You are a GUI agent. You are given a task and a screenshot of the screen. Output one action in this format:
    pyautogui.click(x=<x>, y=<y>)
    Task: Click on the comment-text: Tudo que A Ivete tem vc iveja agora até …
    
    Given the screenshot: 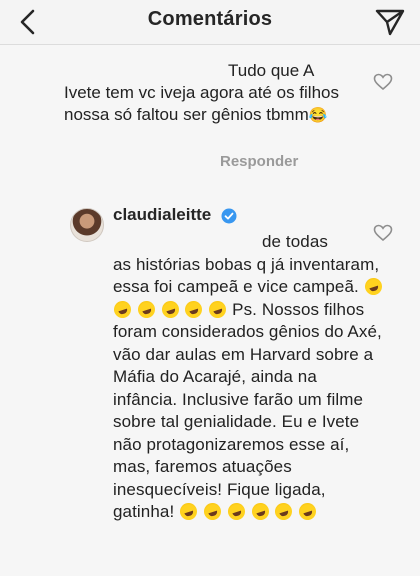 What is the action you would take?
    pyautogui.click(x=214, y=93)
    